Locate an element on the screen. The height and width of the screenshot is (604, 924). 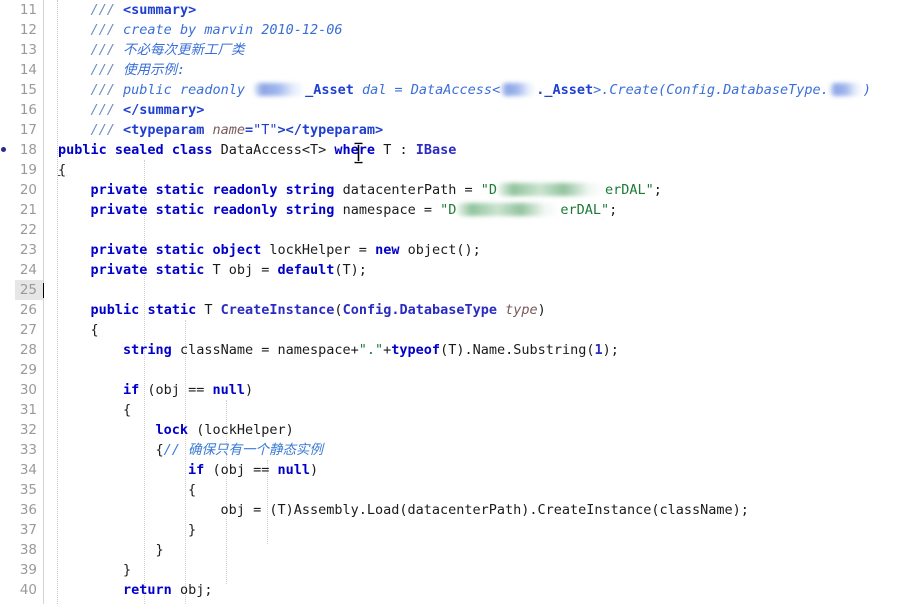
gutter: 16 is located at coordinates (21, 110).